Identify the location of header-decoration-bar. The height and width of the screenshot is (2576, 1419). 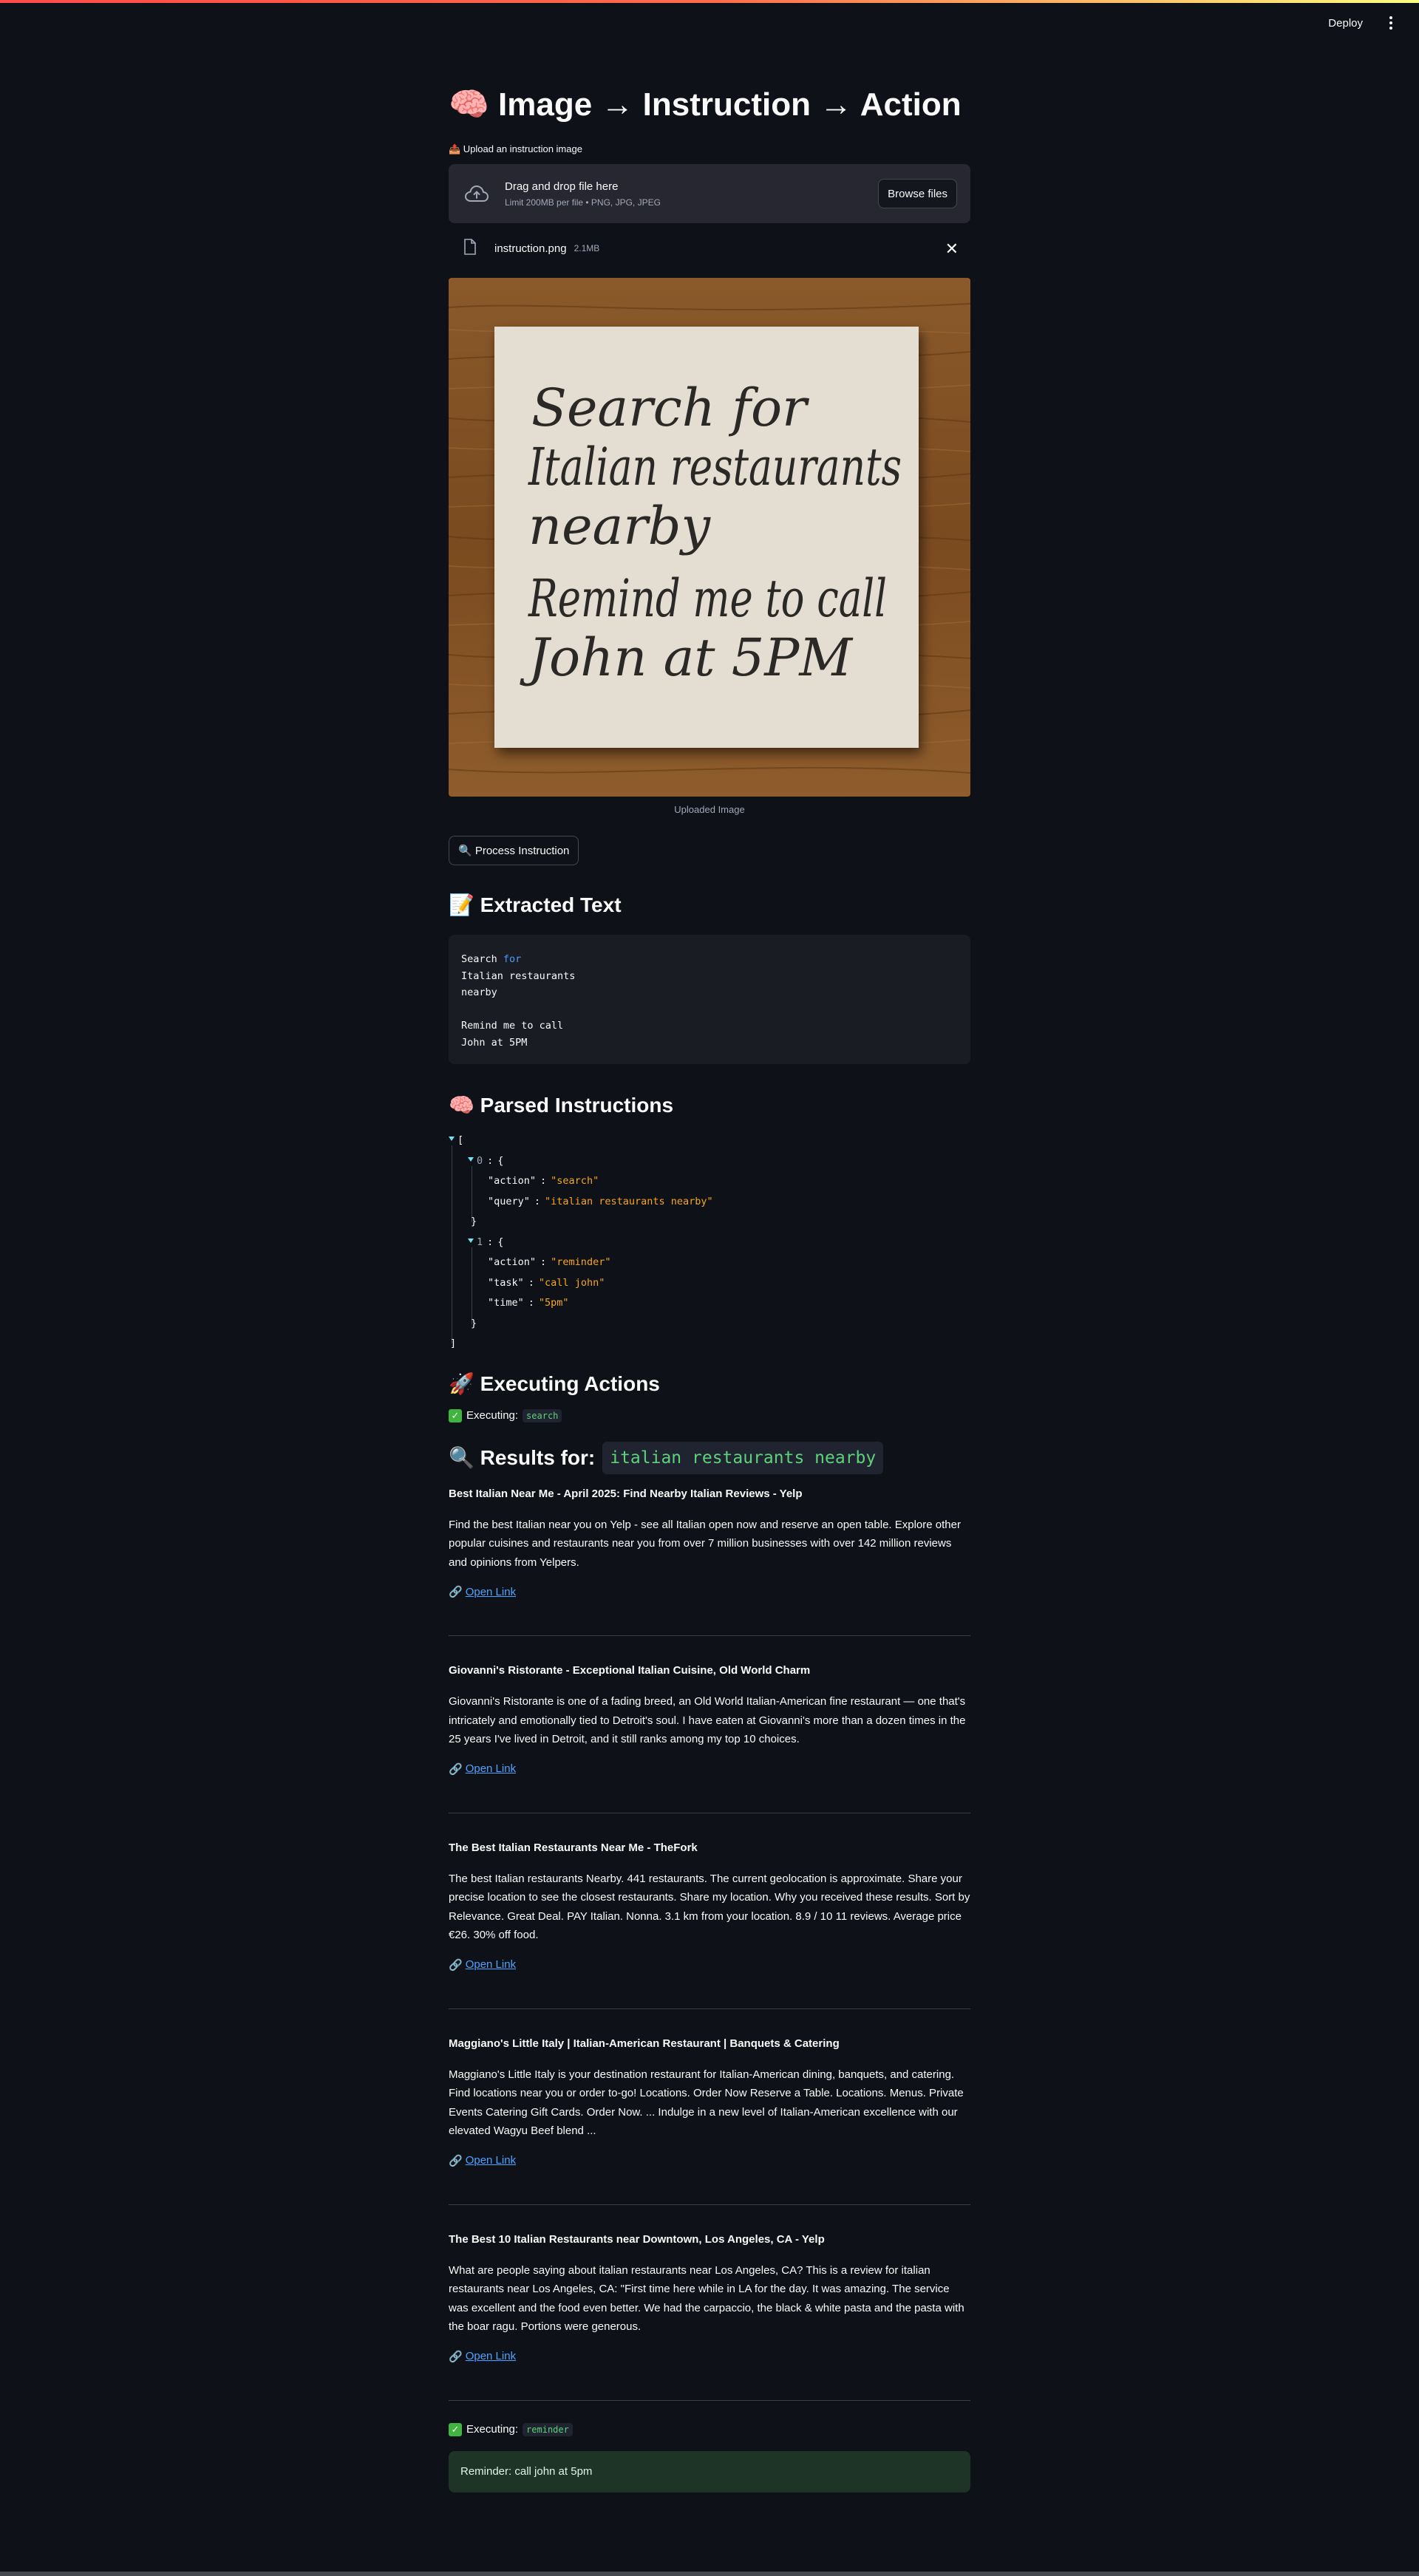
(709, 1).